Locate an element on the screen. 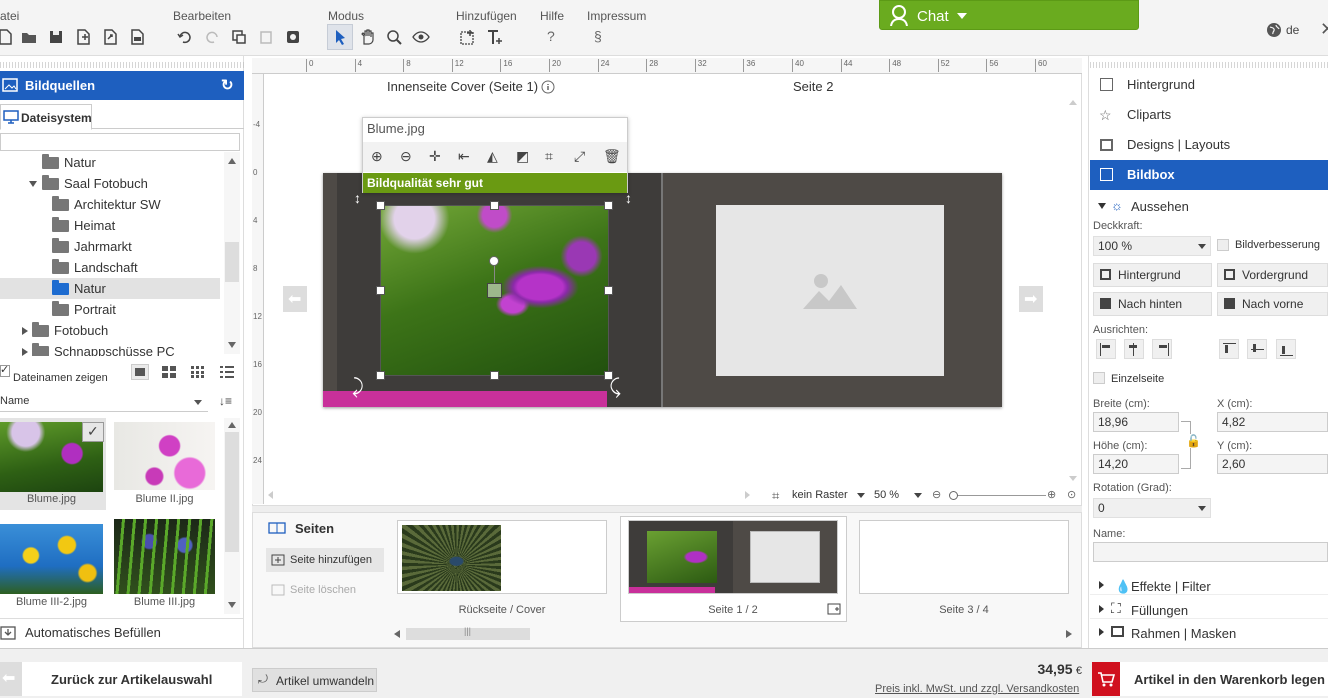  bring-forward-button: Nach vorne is located at coordinates (1272, 304).